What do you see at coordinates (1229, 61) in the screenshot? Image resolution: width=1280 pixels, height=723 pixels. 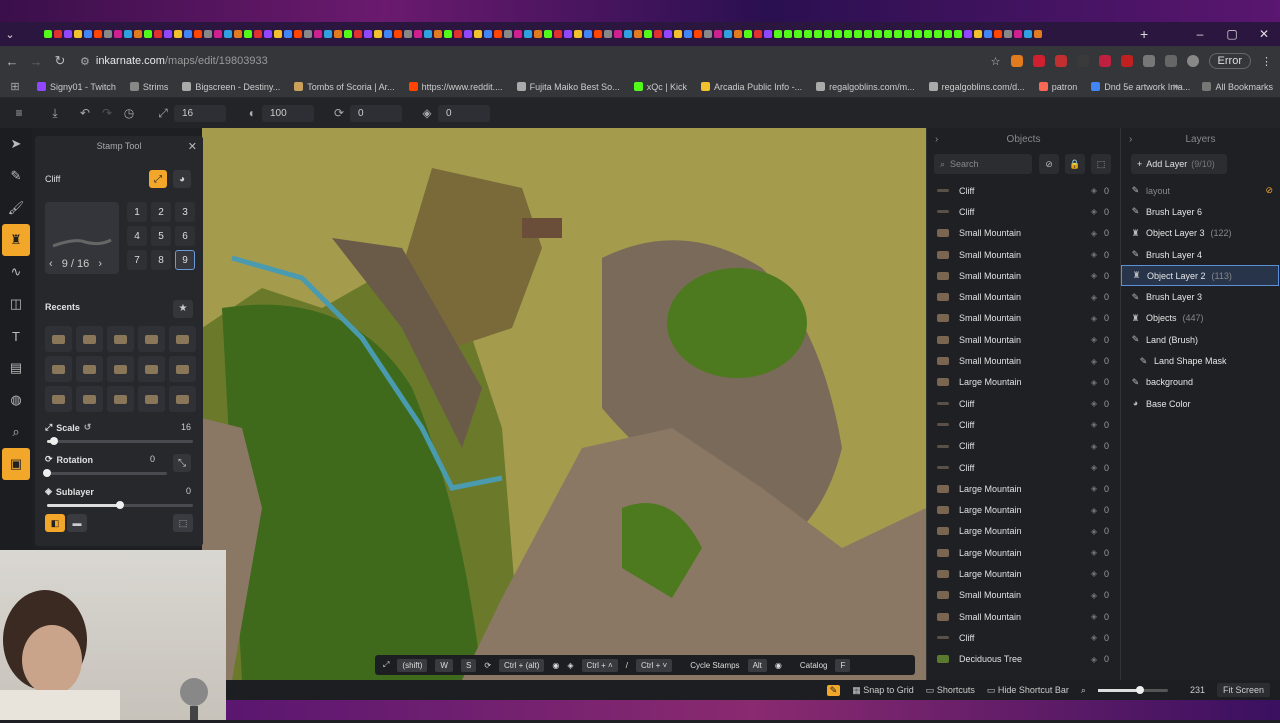 I see `error-badge: Error` at bounding box center [1229, 61].